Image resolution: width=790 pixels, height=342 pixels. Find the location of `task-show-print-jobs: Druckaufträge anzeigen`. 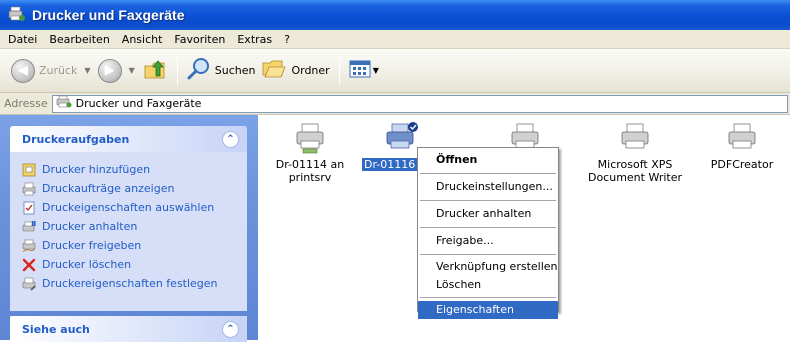

task-show-print-jobs: Druckaufträge anzeigen is located at coordinates (130, 188).